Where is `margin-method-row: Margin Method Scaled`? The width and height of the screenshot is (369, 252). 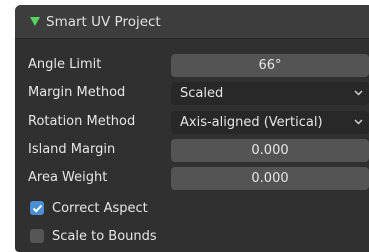
margin-method-row: Margin Method Scaled is located at coordinates (192, 94).